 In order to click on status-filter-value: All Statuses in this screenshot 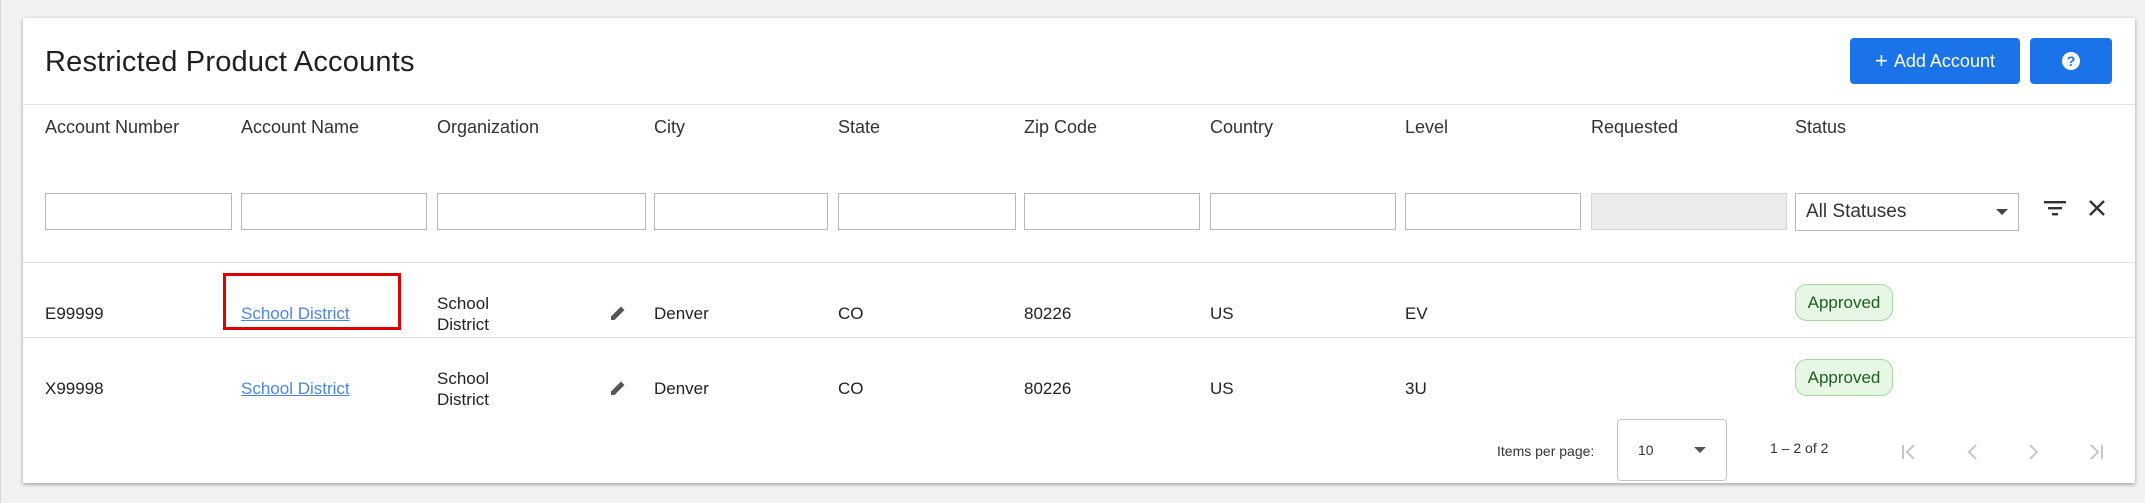, I will do `click(1856, 211)`.